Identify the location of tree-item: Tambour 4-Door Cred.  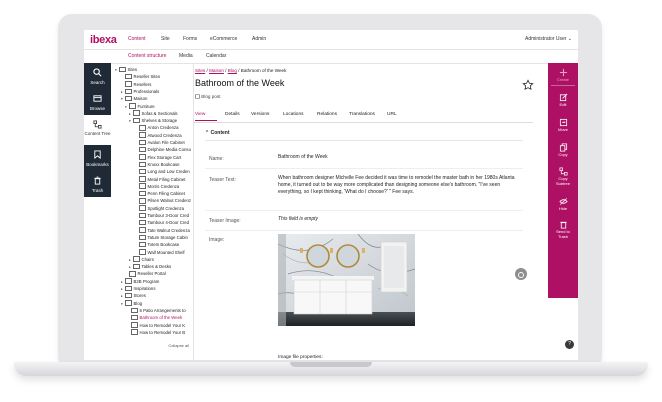
(162, 222).